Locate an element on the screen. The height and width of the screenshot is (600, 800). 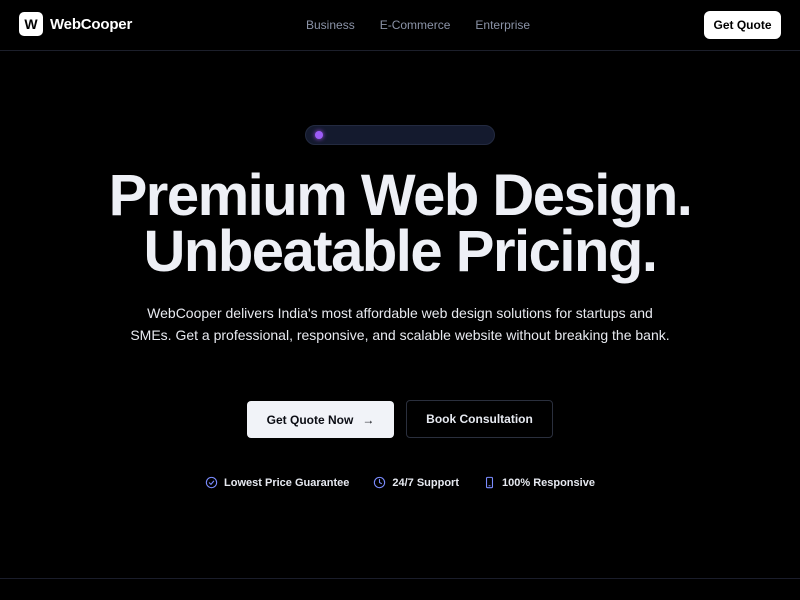
brand-name: WebCooper is located at coordinates (91, 24).